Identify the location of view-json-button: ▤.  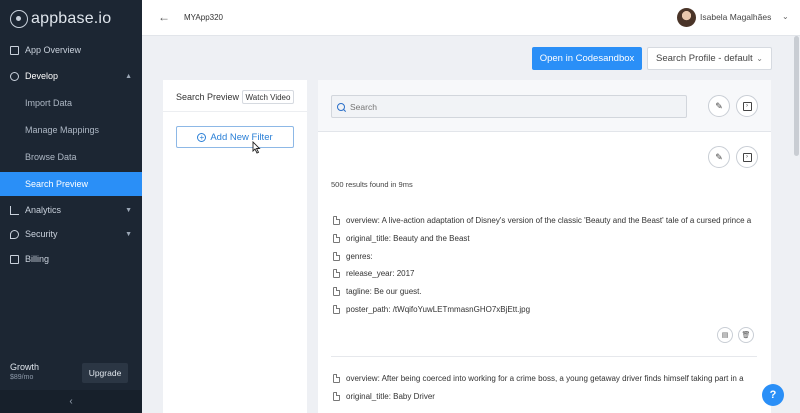
(725, 335).